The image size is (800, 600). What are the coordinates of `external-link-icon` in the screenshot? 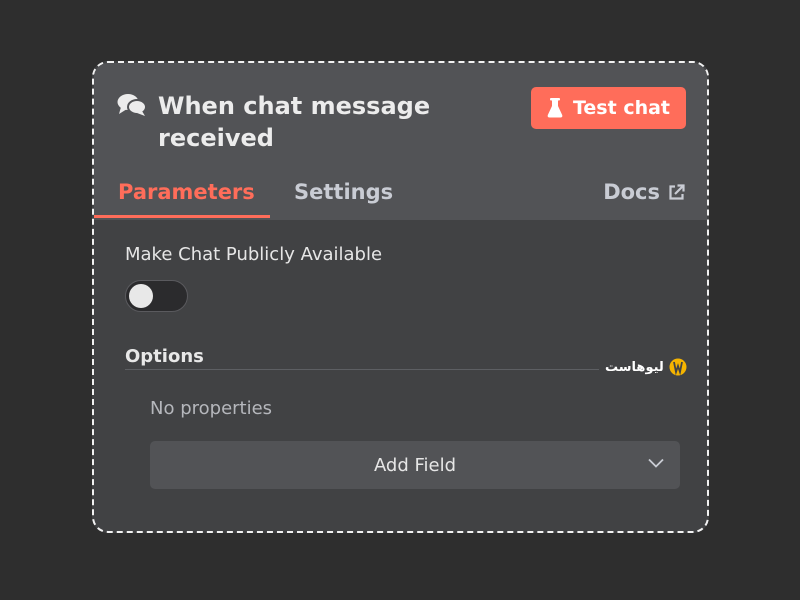 It's located at (677, 191).